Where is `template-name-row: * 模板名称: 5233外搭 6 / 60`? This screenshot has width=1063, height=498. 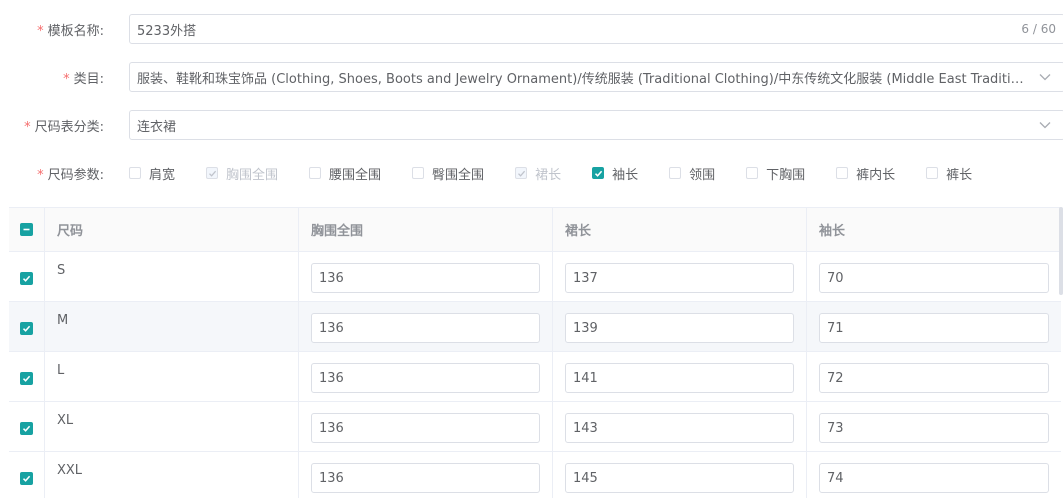 template-name-row: * 模板名称: 5233外搭 6 / 60 is located at coordinates (531, 29).